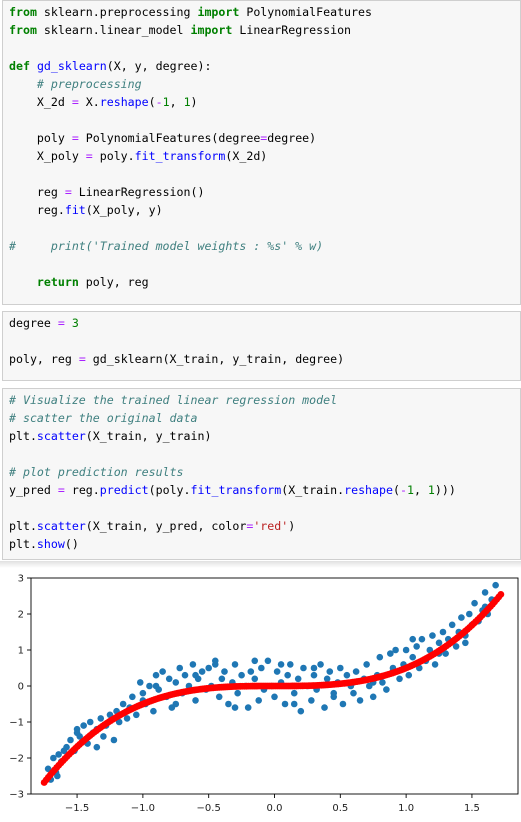  I want to click on y-tick-label: 1, so click(21, 651).